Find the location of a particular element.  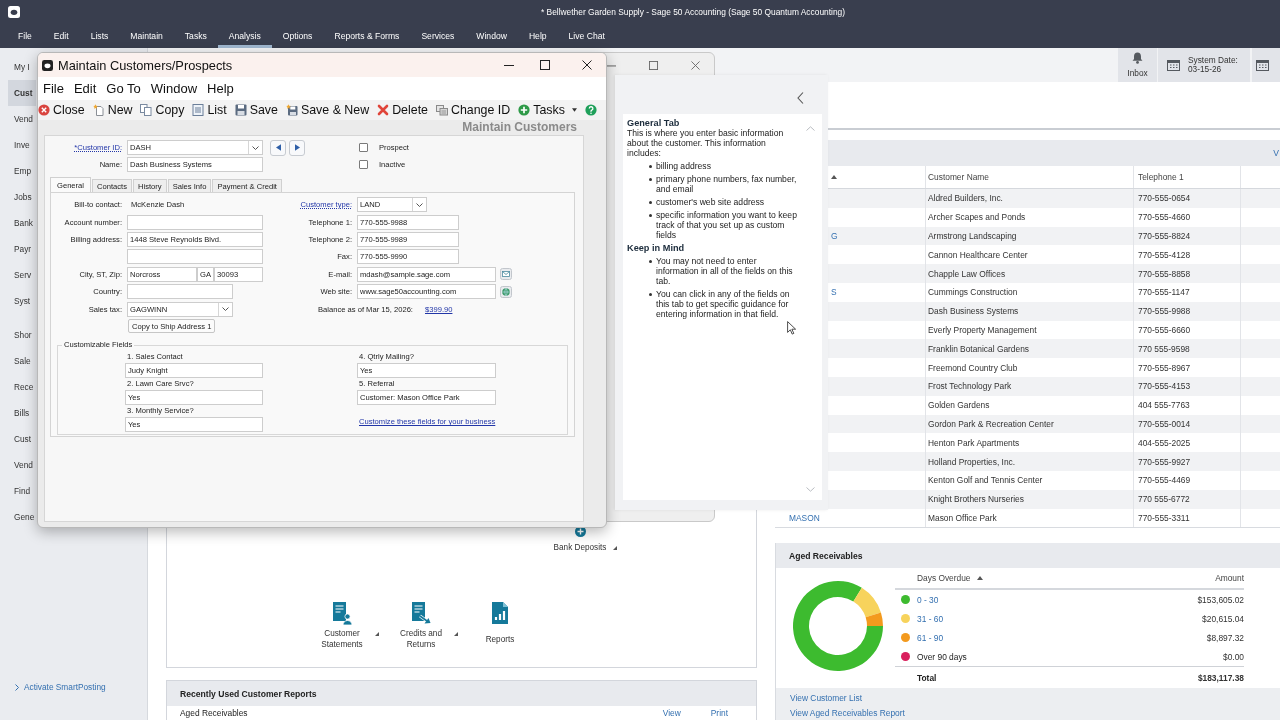

column-header is located at coordinates (834, 177).